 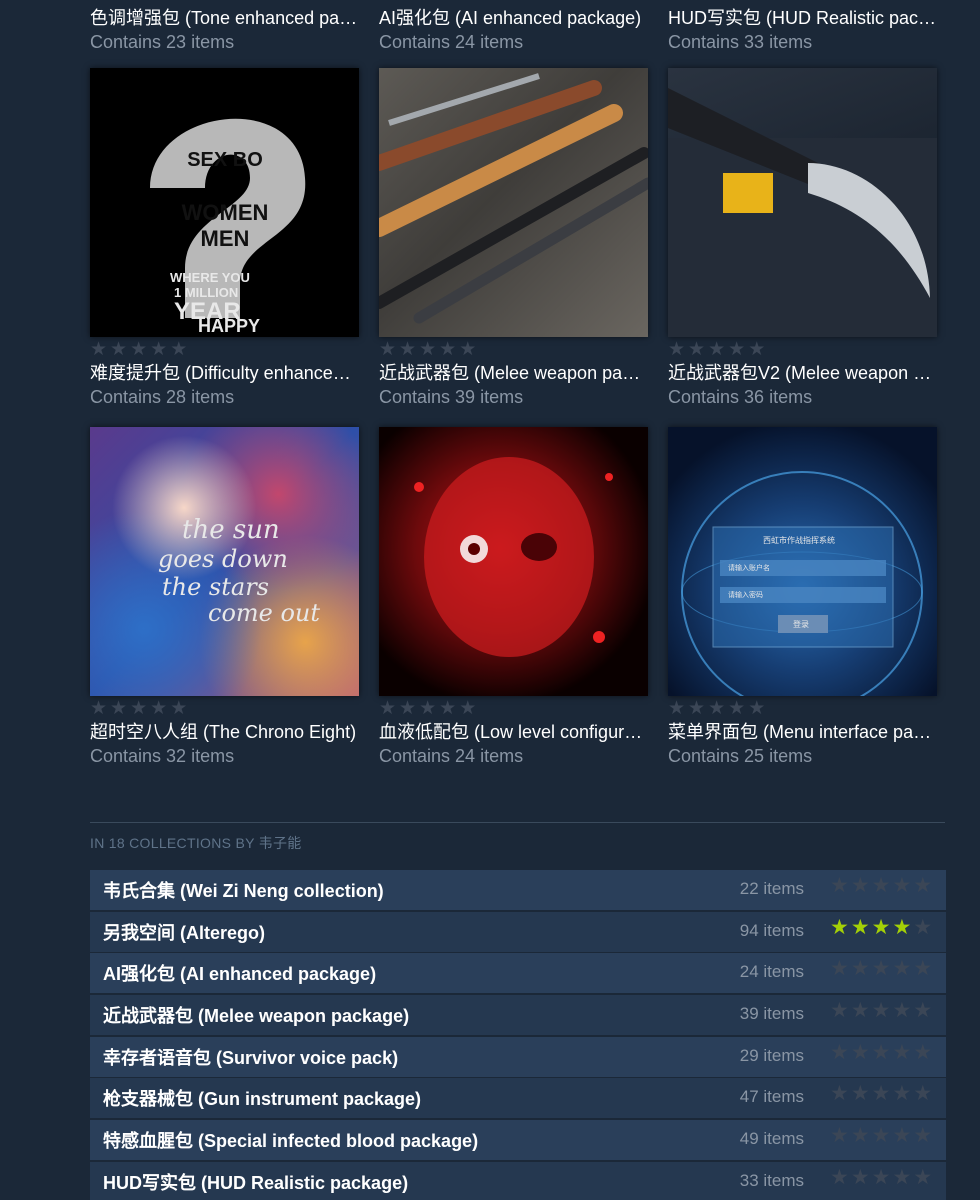 I want to click on item-thumbnail: 西虹市作战指挥系统 请输入账户名 请输入密码 登录, so click(x=802, y=561).